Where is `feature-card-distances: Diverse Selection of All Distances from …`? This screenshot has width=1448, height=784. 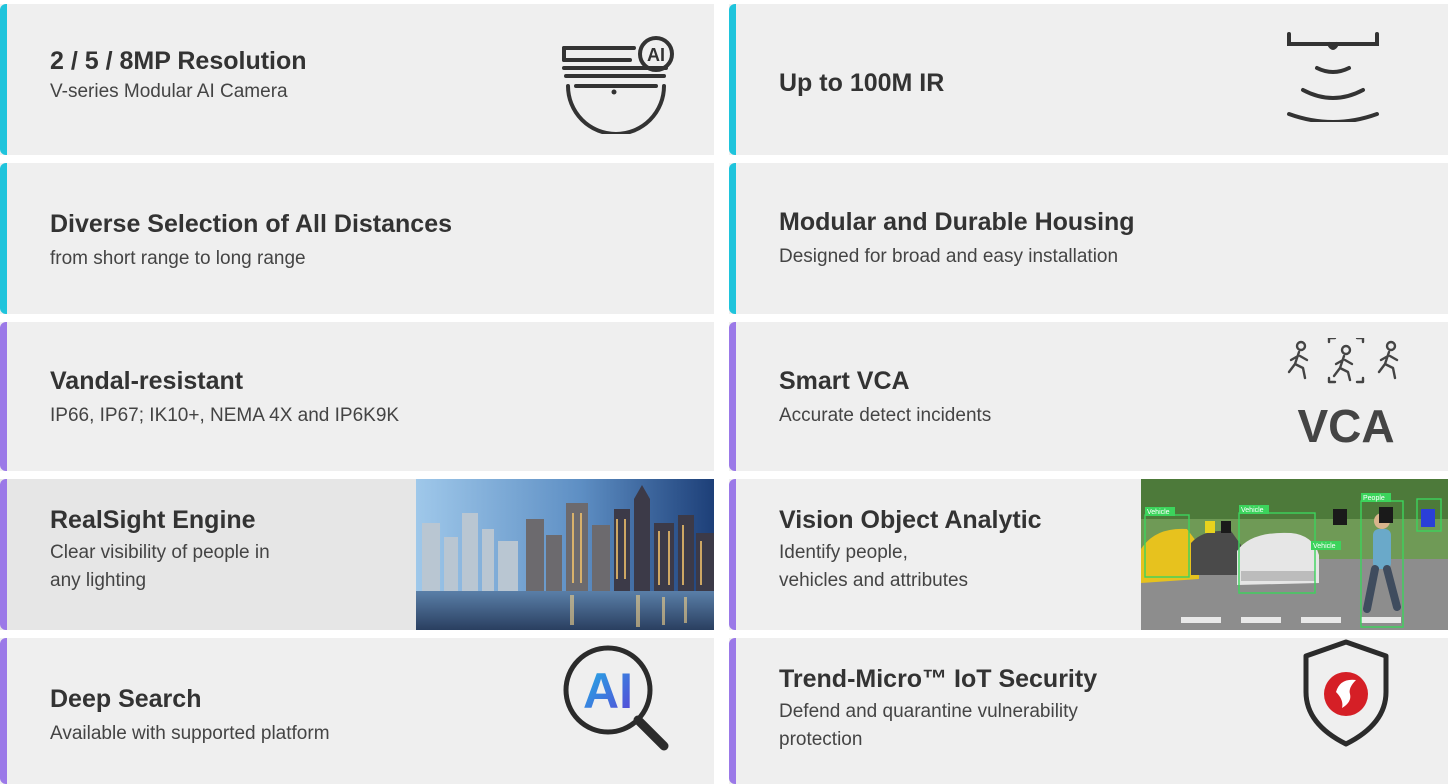
feature-card-distances: Diverse Selection of All Distances from … is located at coordinates (357, 238).